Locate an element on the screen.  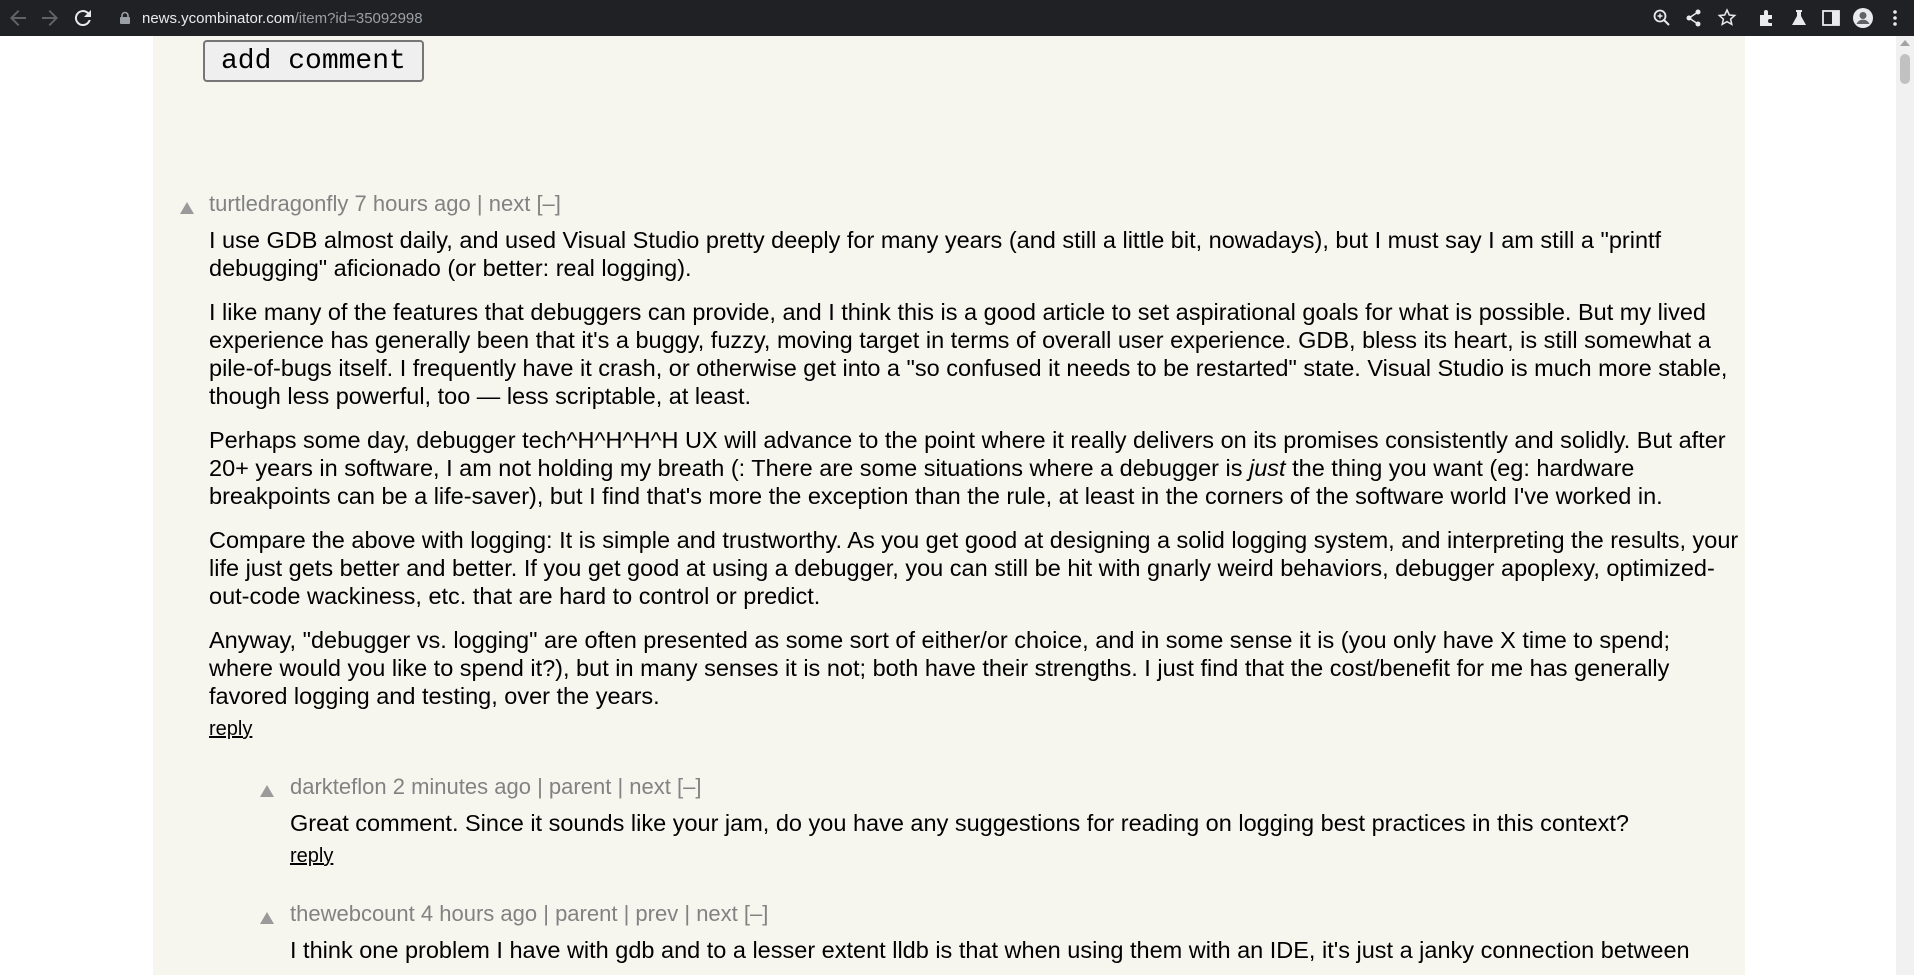
comment-header: turtledragonfly 7 hours ago | next [–] is located at coordinates (974, 204).